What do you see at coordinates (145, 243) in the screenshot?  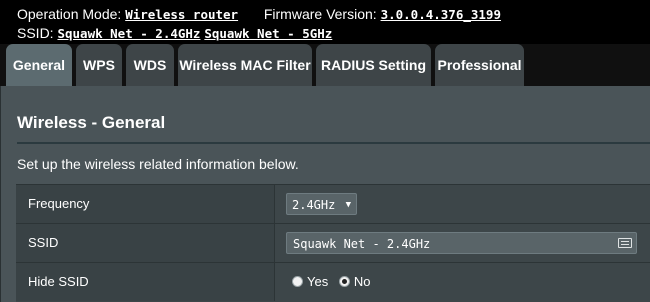 I see `ssid-field-label: SSID` at bounding box center [145, 243].